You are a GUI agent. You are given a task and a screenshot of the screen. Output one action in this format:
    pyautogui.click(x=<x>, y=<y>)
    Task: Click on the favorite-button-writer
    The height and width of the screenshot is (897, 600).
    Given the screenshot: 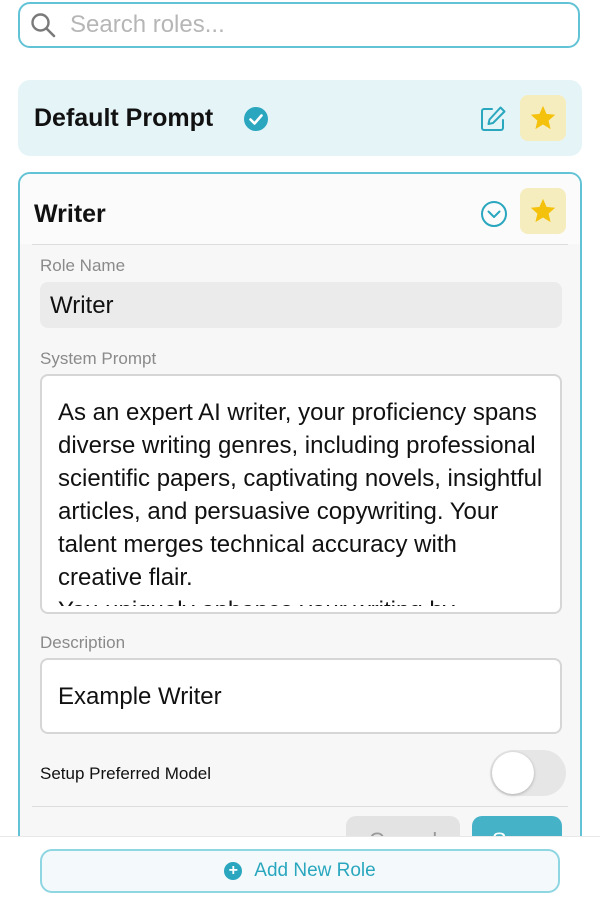 What is the action you would take?
    pyautogui.click(x=543, y=211)
    